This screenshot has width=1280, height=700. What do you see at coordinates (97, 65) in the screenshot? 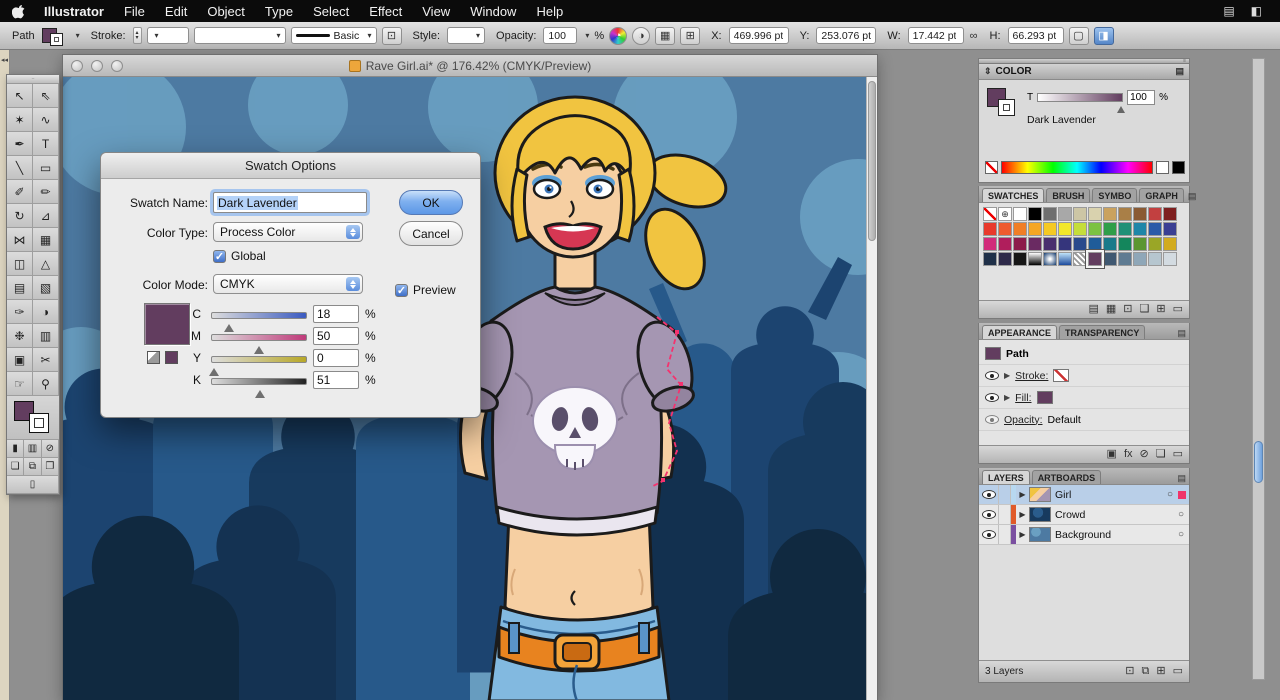
I see `minimize-window-button` at bounding box center [97, 65].